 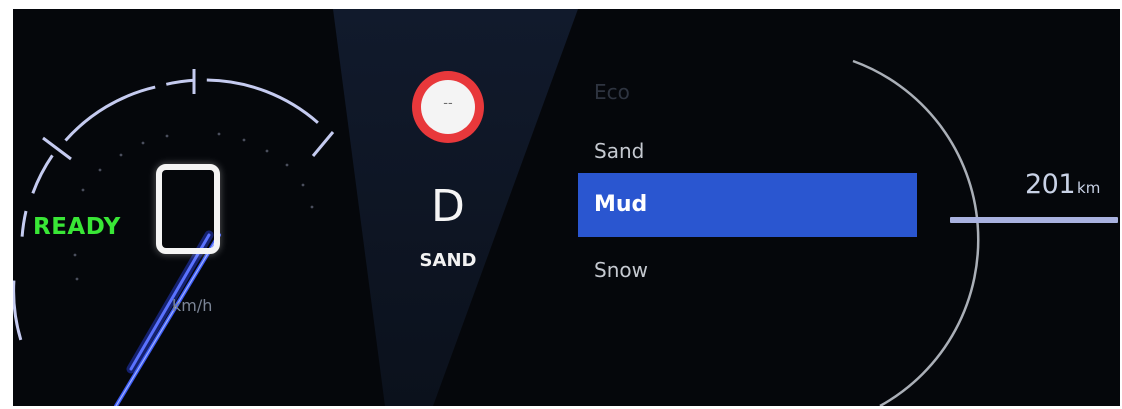 What do you see at coordinates (747, 270) in the screenshot?
I see `terrain-option-snow: Snow` at bounding box center [747, 270].